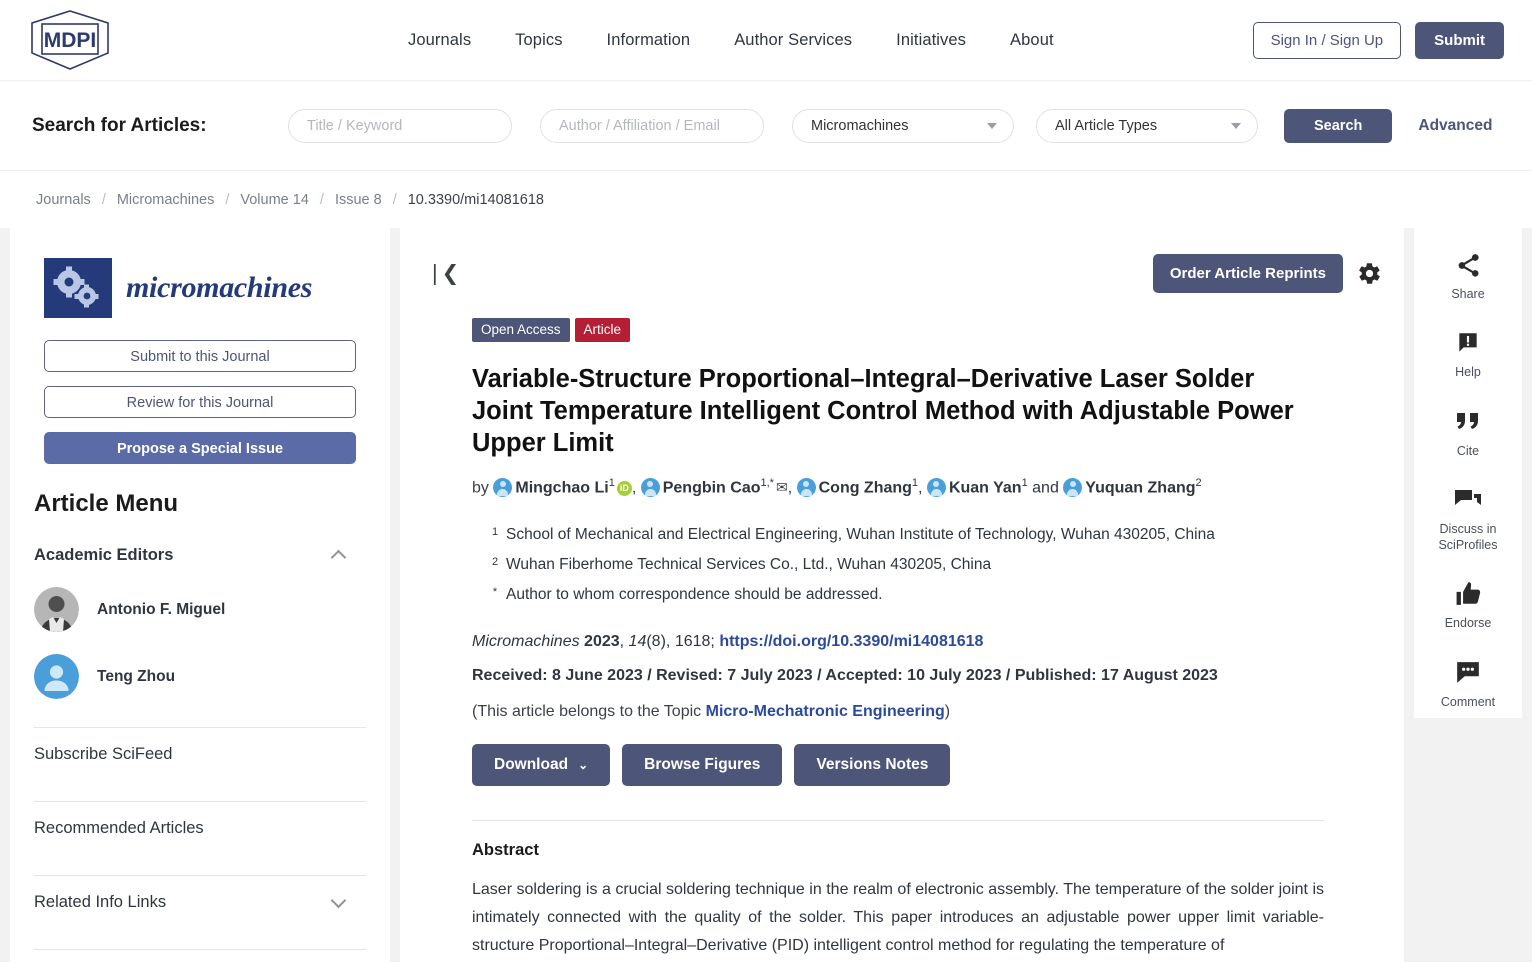  Describe the element at coordinates (872, 765) in the screenshot. I see `versions-notes-button: Versions Notes` at that location.